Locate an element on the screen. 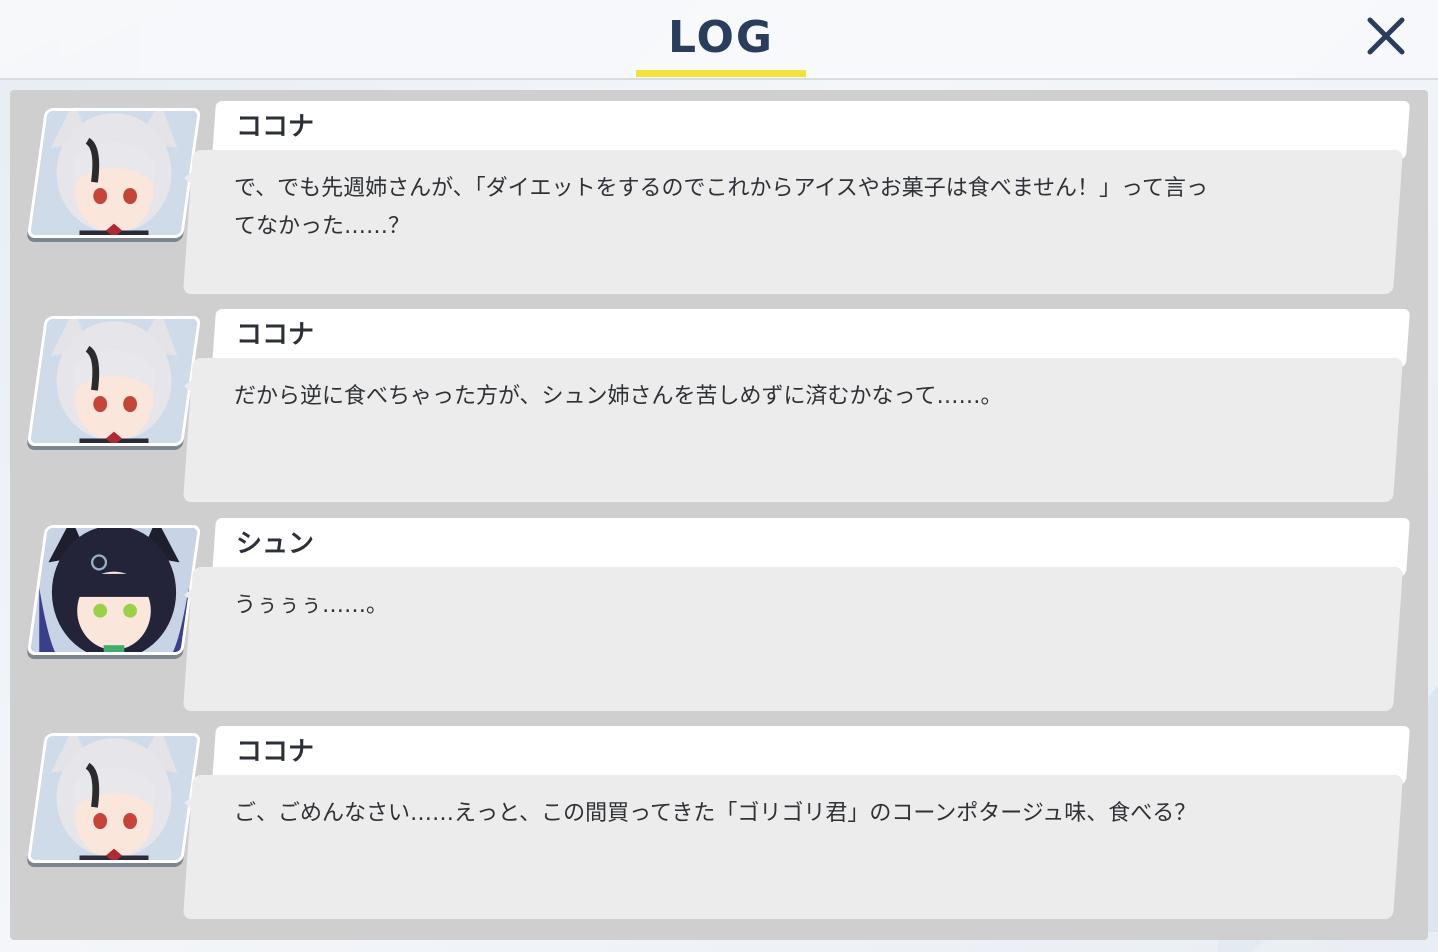 The height and width of the screenshot is (952, 1438). shun-portrait-icon is located at coordinates (114, 590).